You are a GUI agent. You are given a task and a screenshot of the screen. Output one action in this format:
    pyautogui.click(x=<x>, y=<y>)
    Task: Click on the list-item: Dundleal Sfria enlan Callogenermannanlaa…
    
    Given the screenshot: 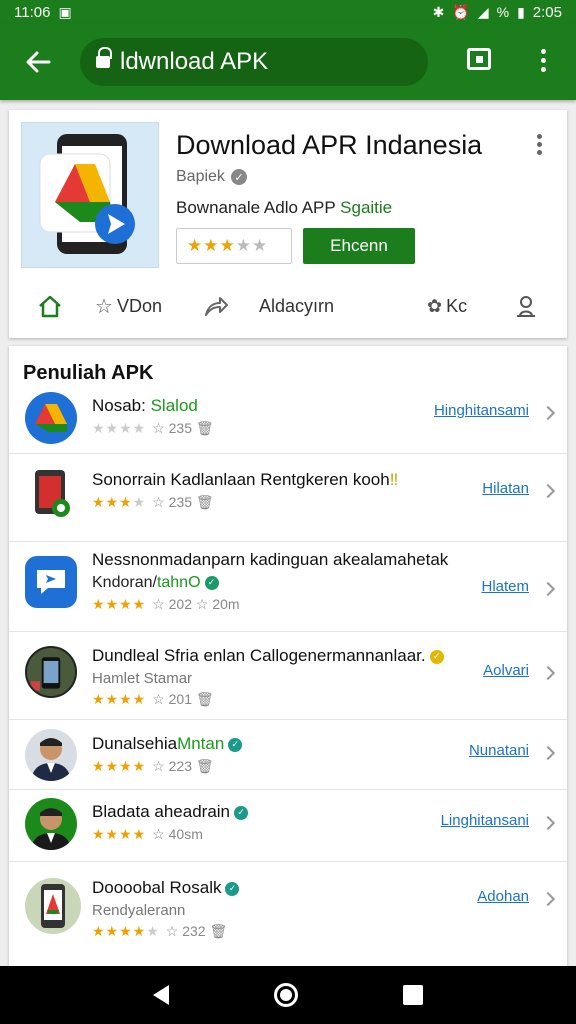 What is the action you would take?
    pyautogui.click(x=288, y=676)
    